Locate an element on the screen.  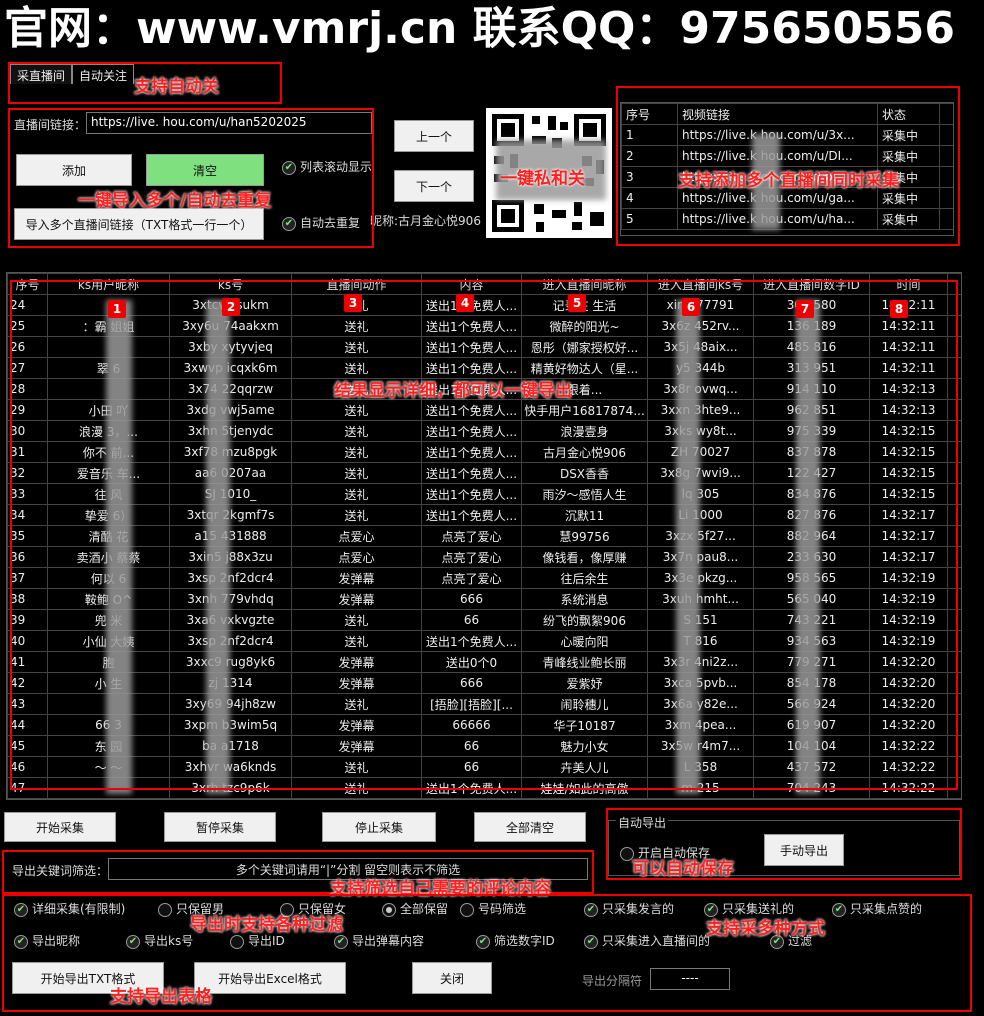
start-collect-button: 开始采集 is located at coordinates (60, 827).